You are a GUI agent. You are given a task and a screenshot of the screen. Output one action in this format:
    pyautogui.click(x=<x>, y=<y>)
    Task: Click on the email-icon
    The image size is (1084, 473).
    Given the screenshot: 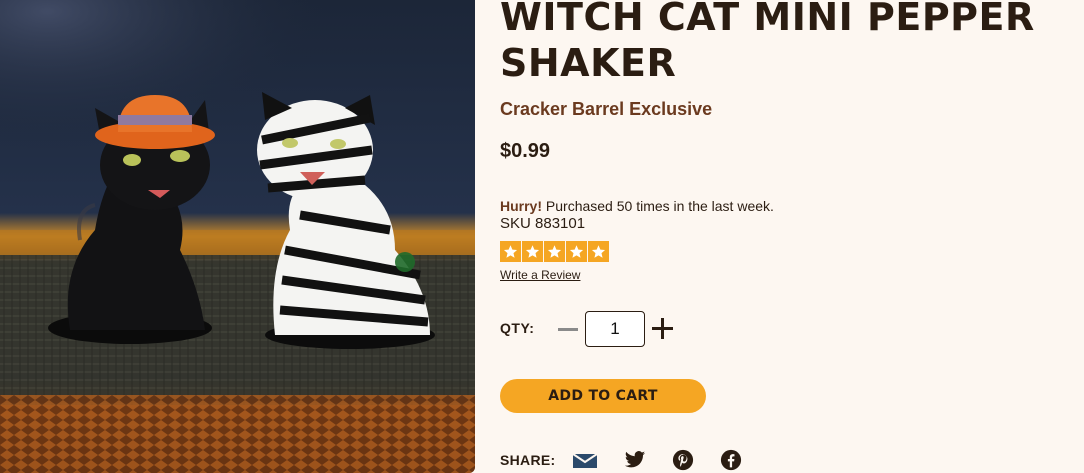 What is the action you would take?
    pyautogui.click(x=585, y=460)
    